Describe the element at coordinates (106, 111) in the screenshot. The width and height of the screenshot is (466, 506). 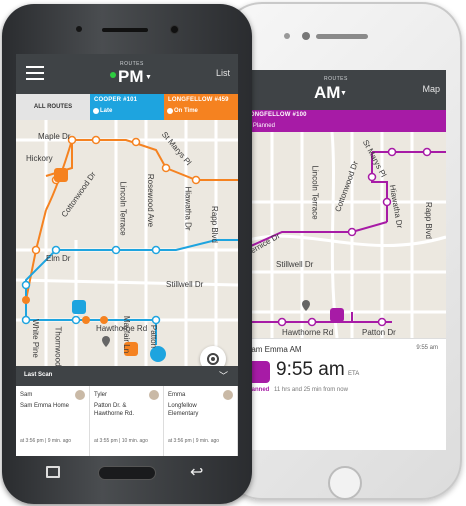
I see `tab-status: Late` at that location.